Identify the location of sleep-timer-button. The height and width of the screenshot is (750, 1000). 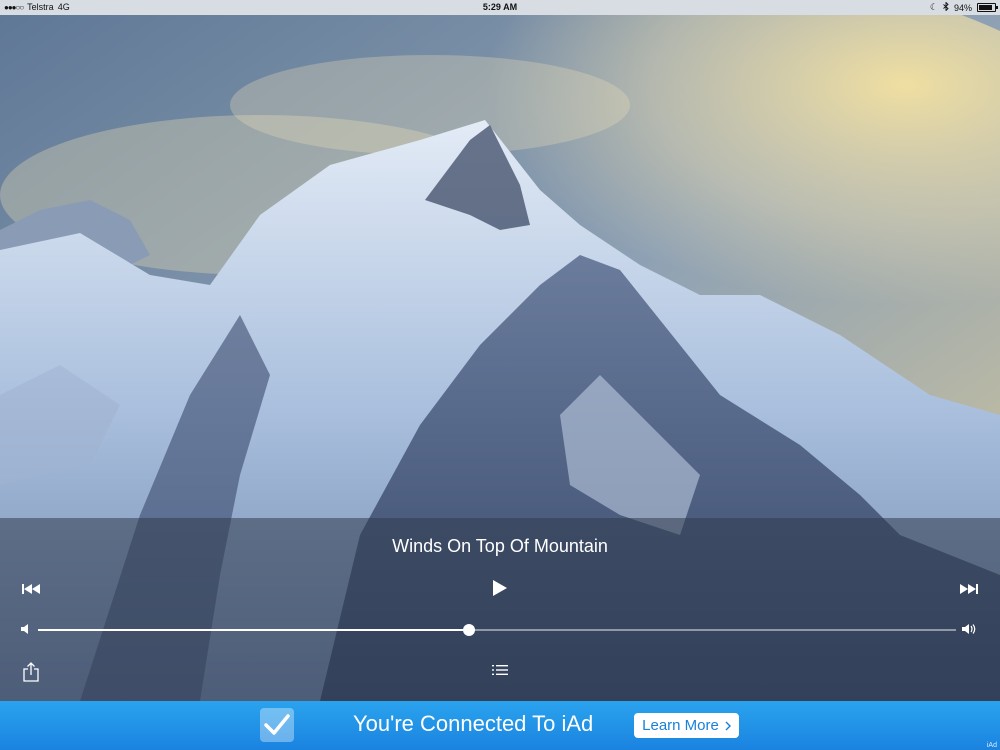
(968, 670).